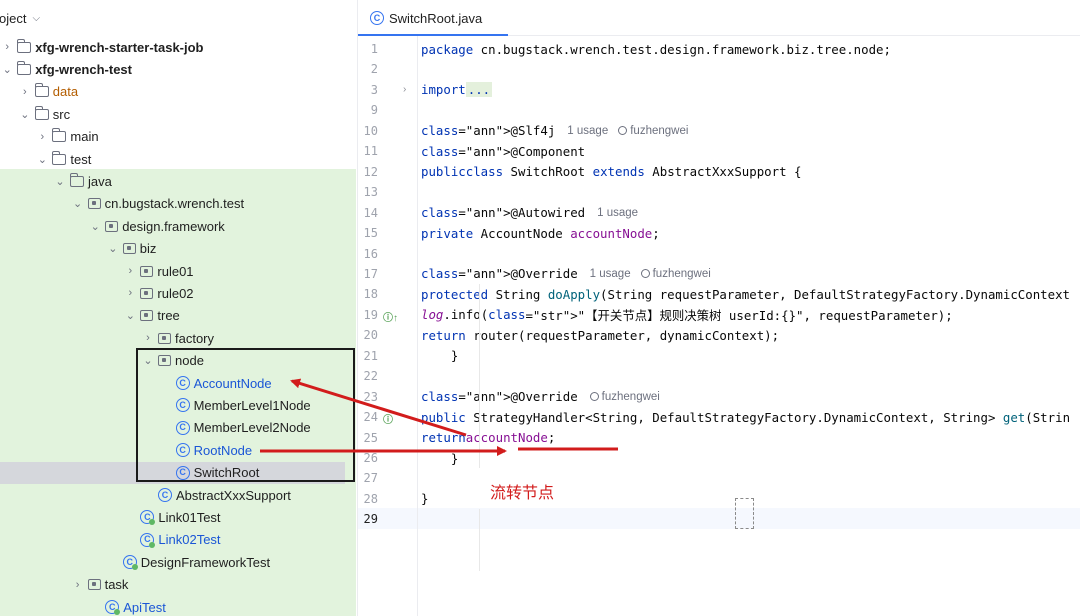 Image resolution: width=1080 pixels, height=616 pixels. I want to click on tree-item-label: ApiTest, so click(144, 607).